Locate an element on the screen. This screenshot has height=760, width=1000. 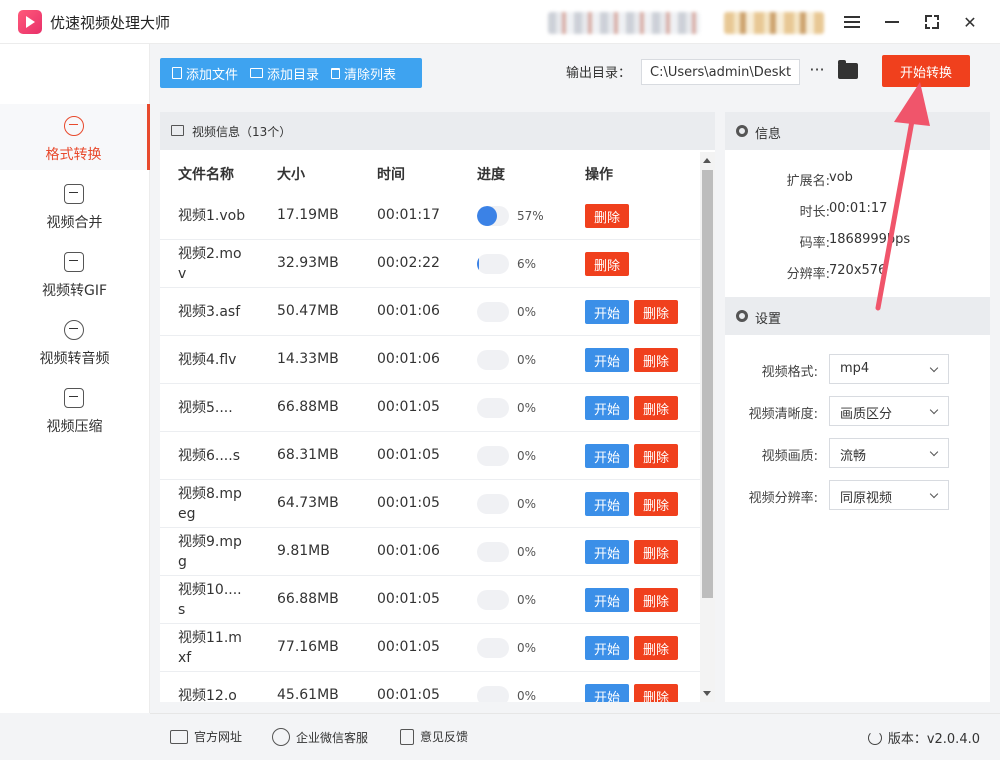
table-row: 视频1.vob 17.19MB 00:01:17 57% 删除 is located at coordinates (430, 216).